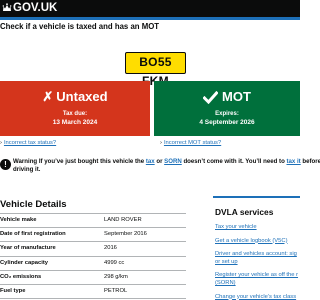 The image size is (320, 300). I want to click on tax-due-date: 13 March 2024, so click(75, 122).